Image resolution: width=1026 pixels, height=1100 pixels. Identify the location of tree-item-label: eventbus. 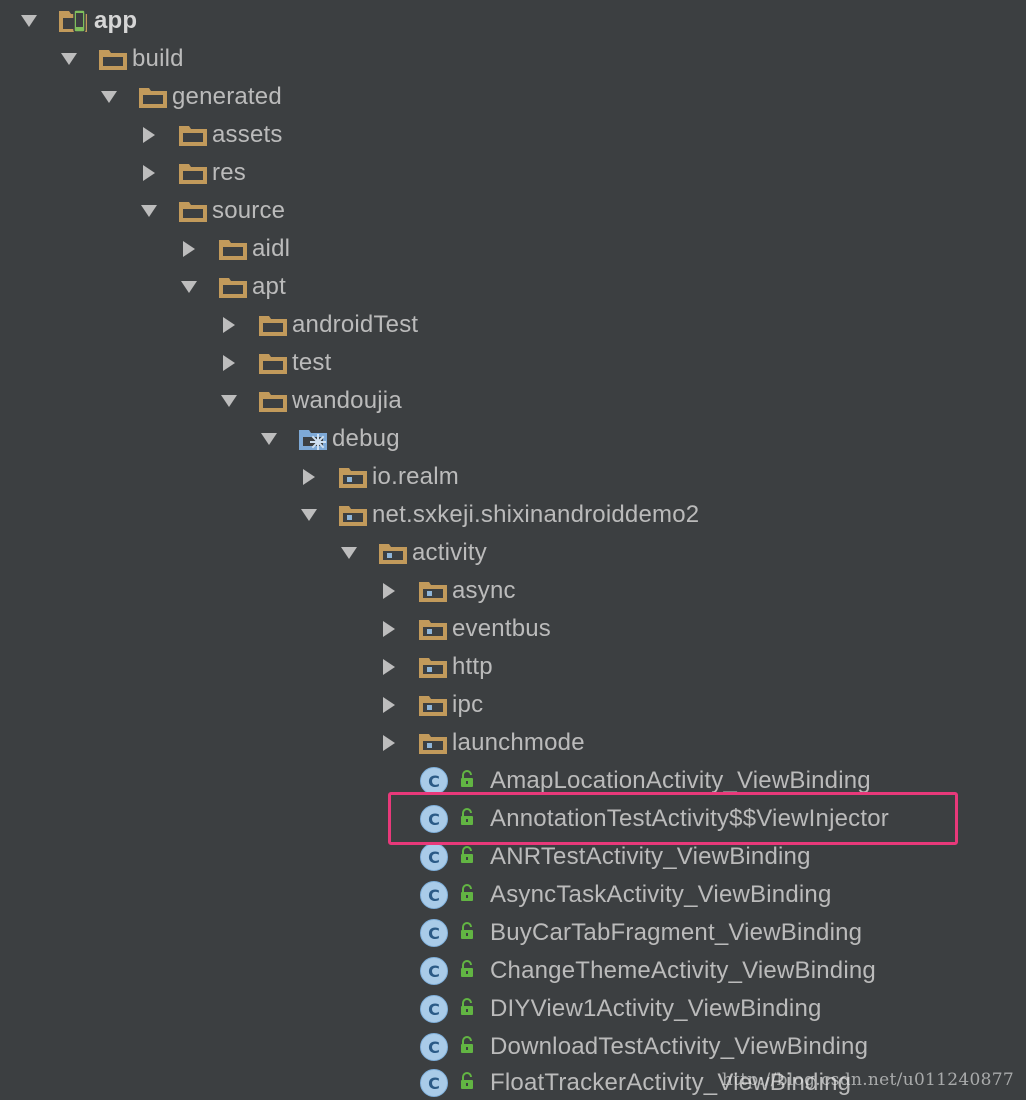
(502, 628).